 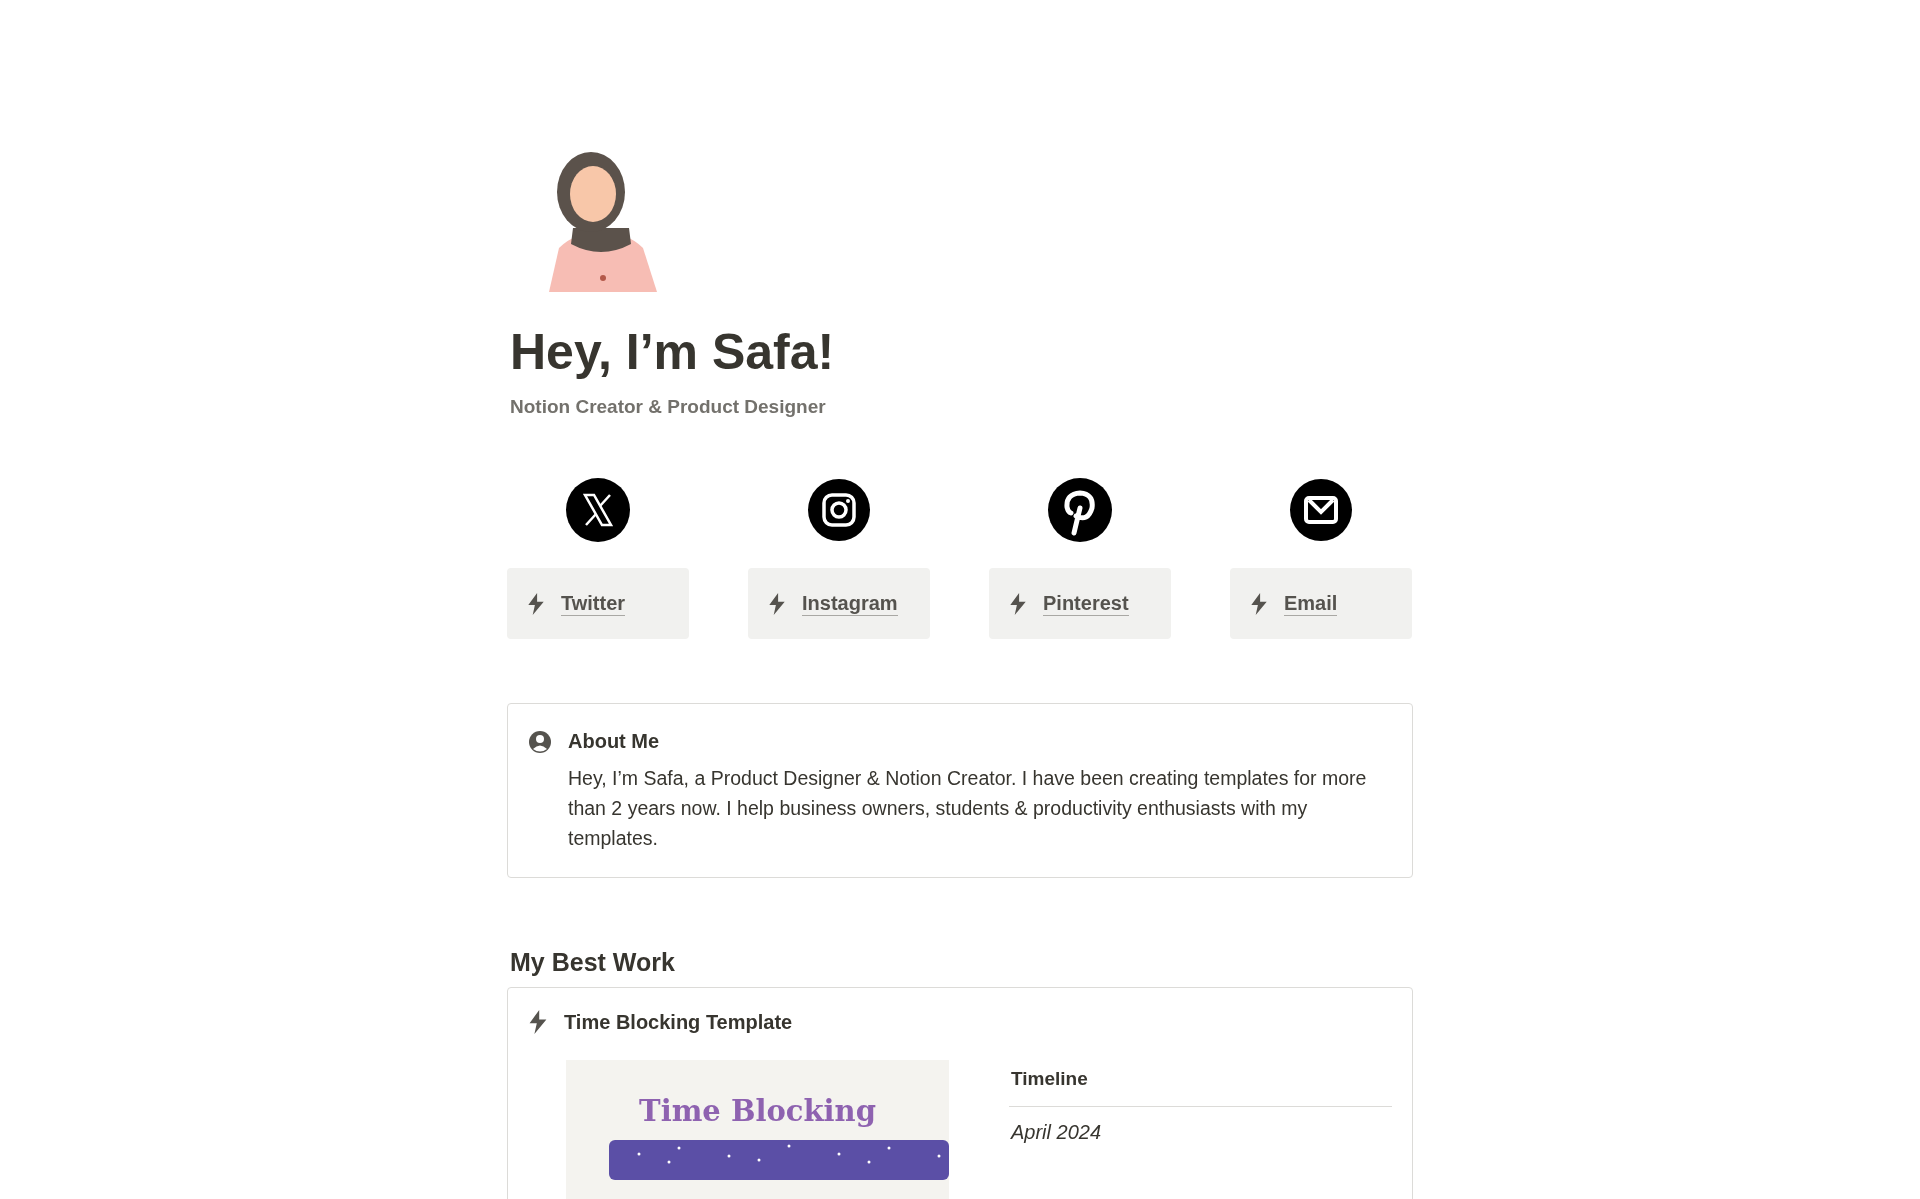 I want to click on about-title: About Me, so click(x=614, y=741).